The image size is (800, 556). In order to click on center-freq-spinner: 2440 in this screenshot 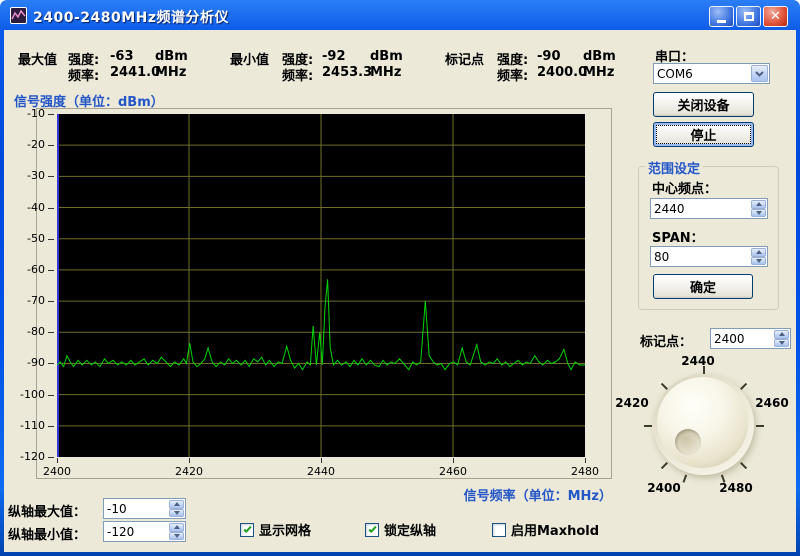, I will do `click(709, 208)`.